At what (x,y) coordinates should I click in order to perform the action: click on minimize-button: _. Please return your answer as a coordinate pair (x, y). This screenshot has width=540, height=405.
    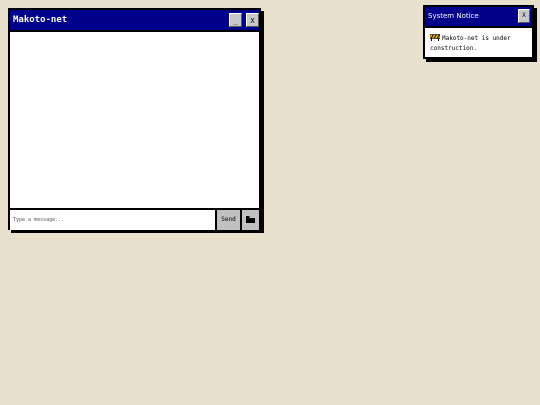
    Looking at the image, I should click on (235, 20).